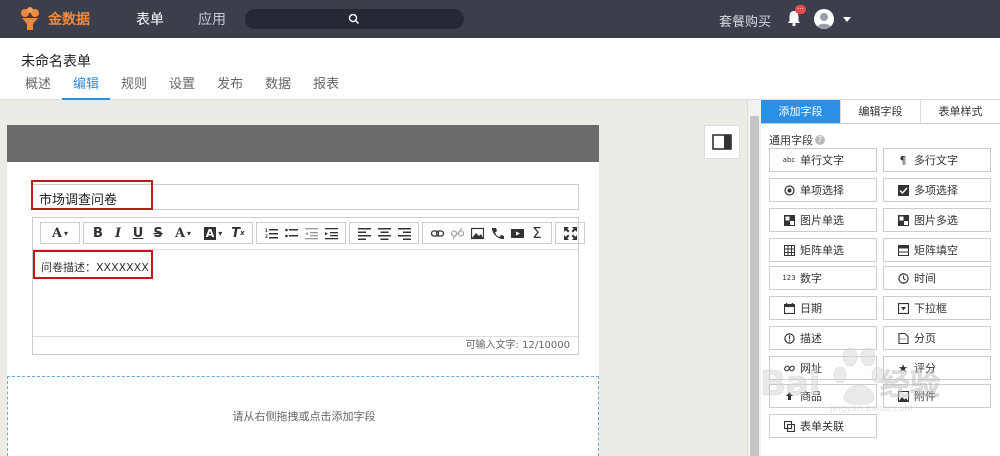  Describe the element at coordinates (960, 111) in the screenshot. I see `tab-form-style: 表单样式` at that location.